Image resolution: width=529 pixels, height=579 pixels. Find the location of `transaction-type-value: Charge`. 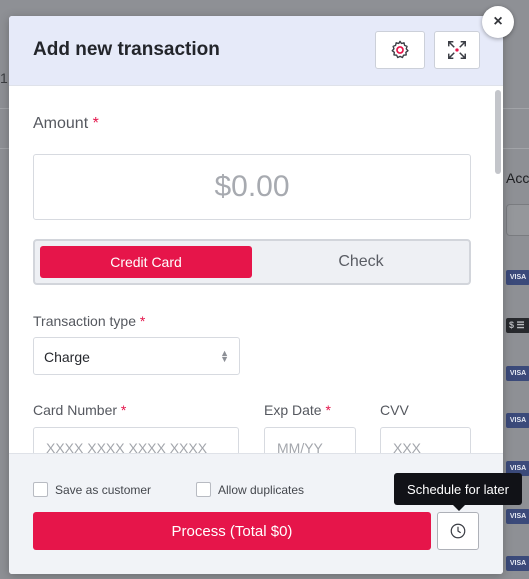

transaction-type-value: Charge is located at coordinates (67, 357).